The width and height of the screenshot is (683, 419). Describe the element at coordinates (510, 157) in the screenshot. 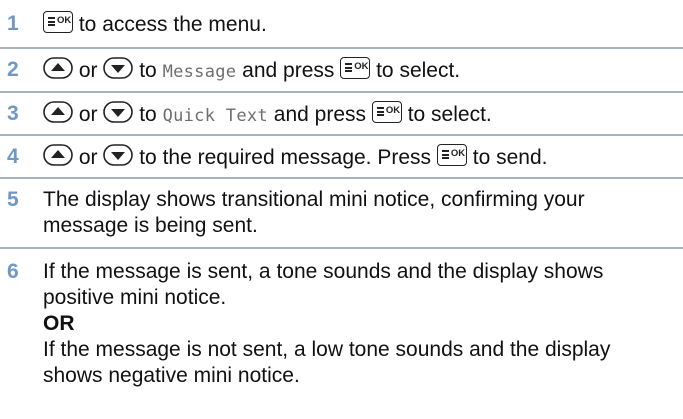

I see `to-send-text: to send.` at that location.